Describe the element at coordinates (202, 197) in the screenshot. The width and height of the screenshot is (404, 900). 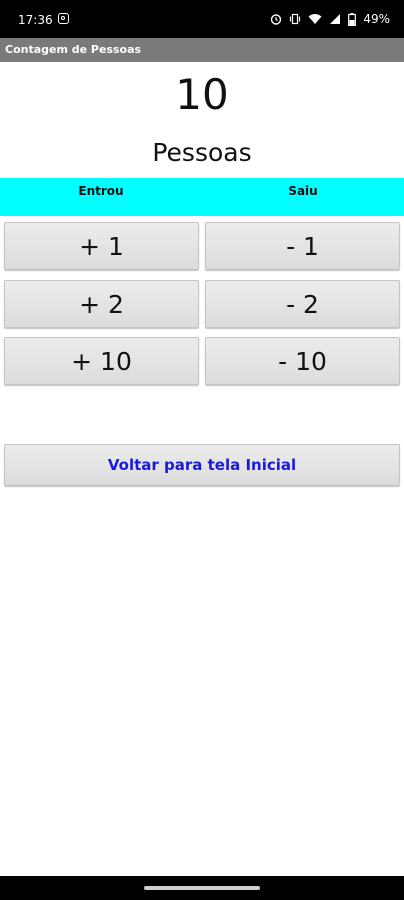
I see `column-header-band: Entrou Saiu` at that location.